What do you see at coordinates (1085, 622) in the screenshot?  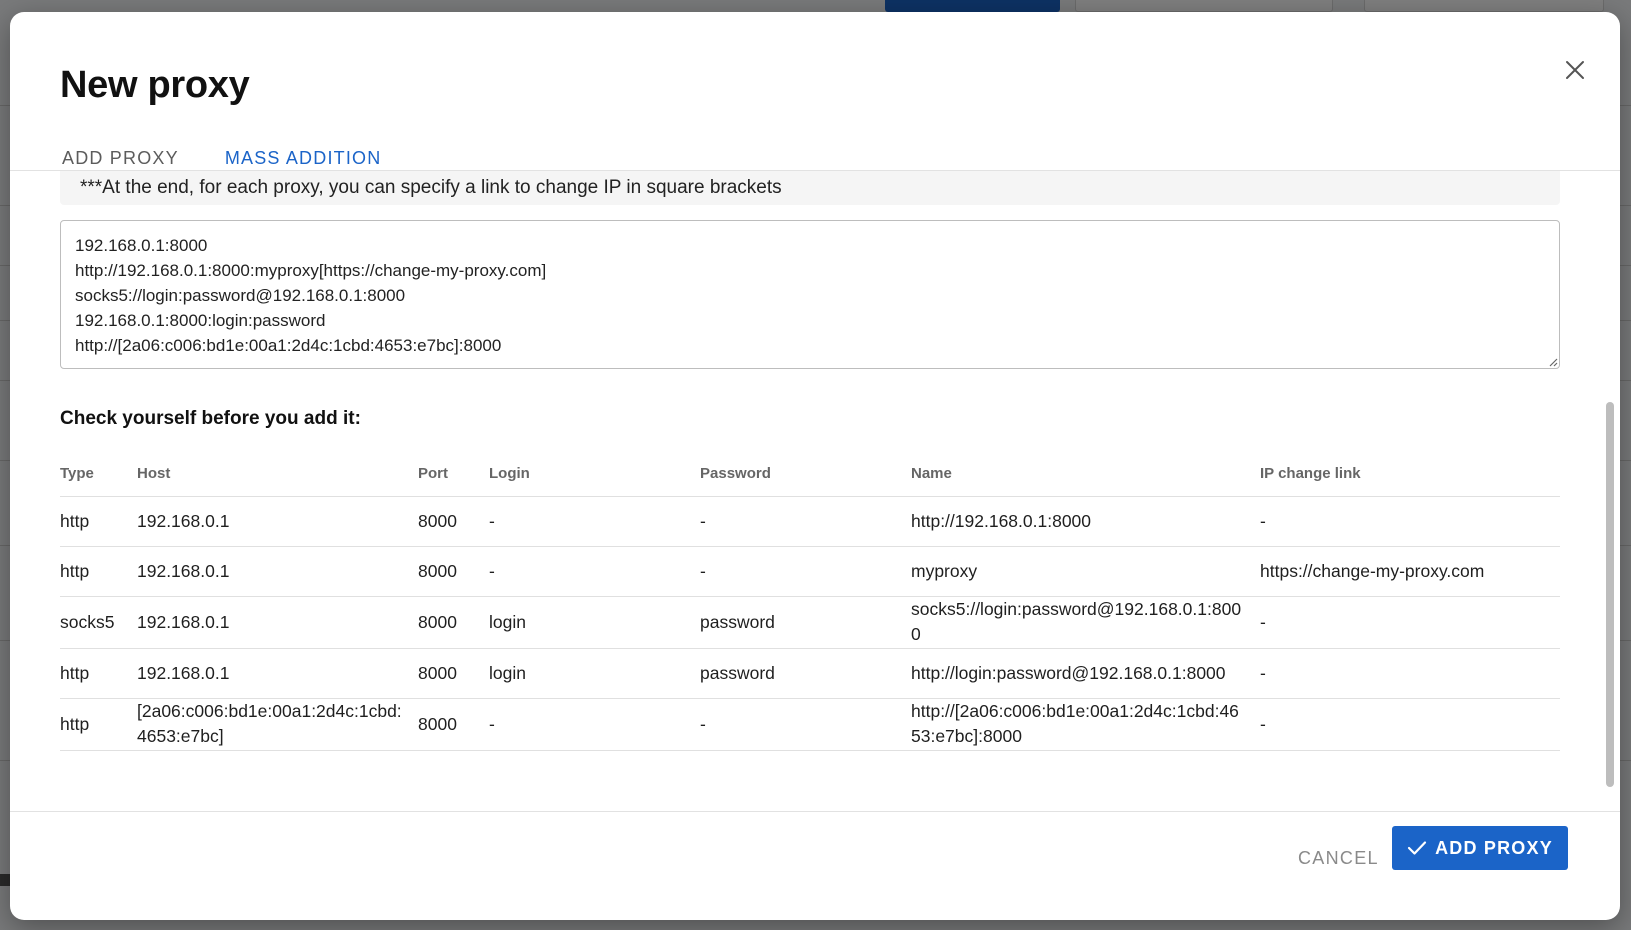 I see `cell-name: socks5://login:password@192.168.0.1:8000` at bounding box center [1085, 622].